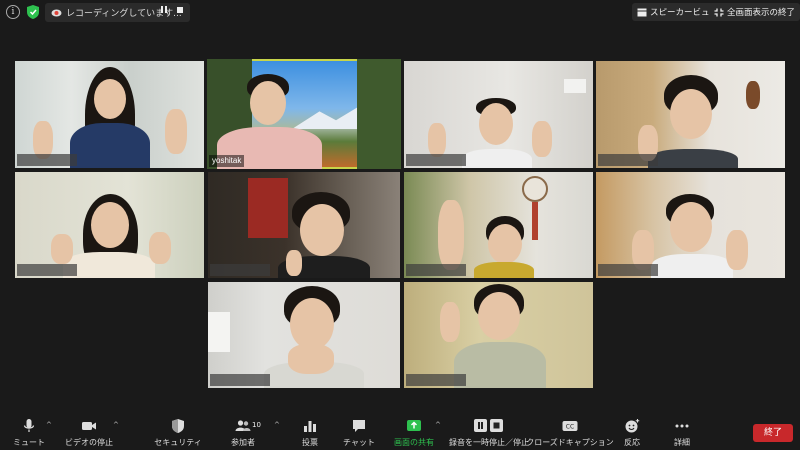  I want to click on participants-label: 参加者, so click(243, 442).